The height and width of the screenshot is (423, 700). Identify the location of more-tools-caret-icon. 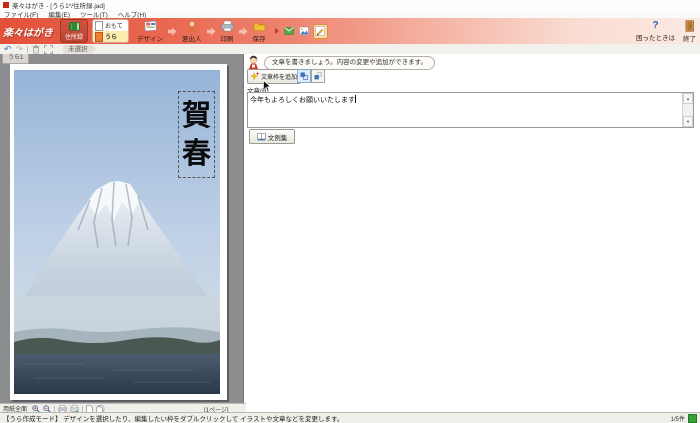
(276, 31).